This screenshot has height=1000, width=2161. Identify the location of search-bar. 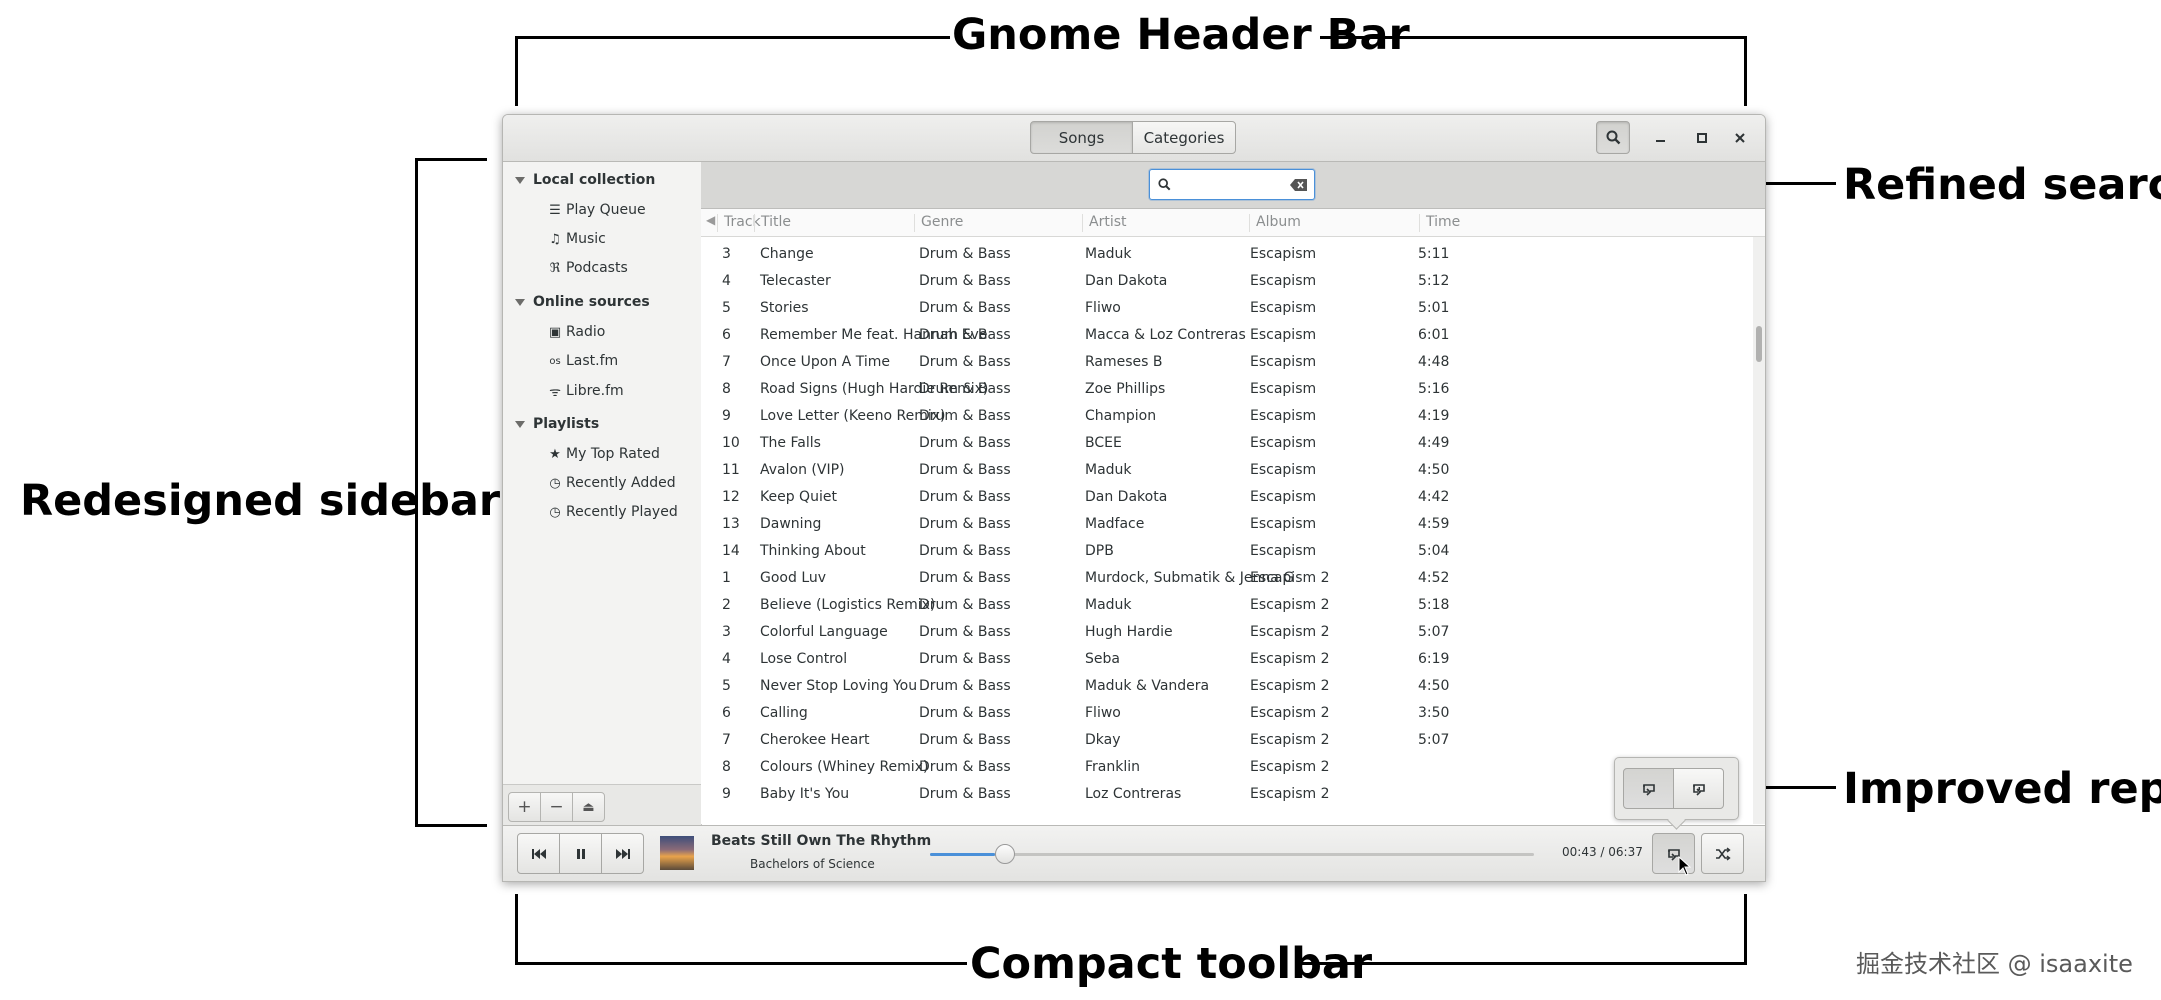
(1233, 185).